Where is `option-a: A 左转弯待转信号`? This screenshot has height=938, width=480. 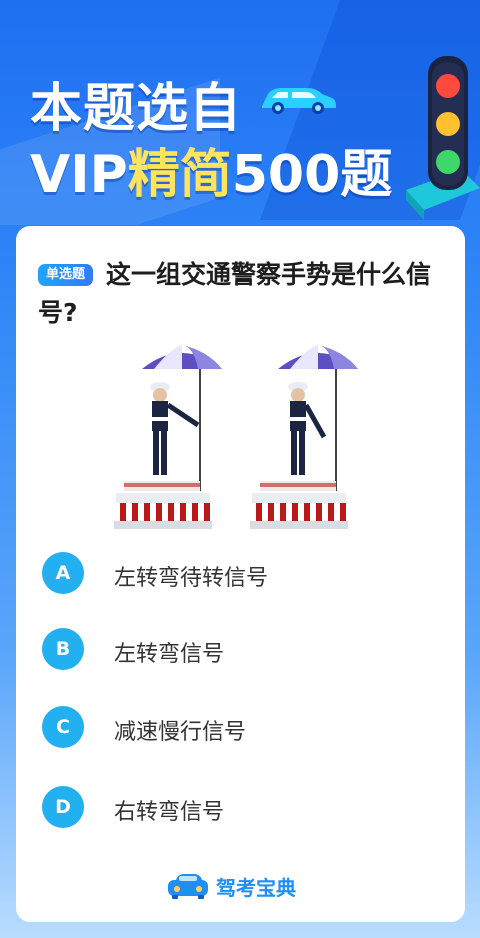 option-a: A 左转弯待转信号 is located at coordinates (240, 572).